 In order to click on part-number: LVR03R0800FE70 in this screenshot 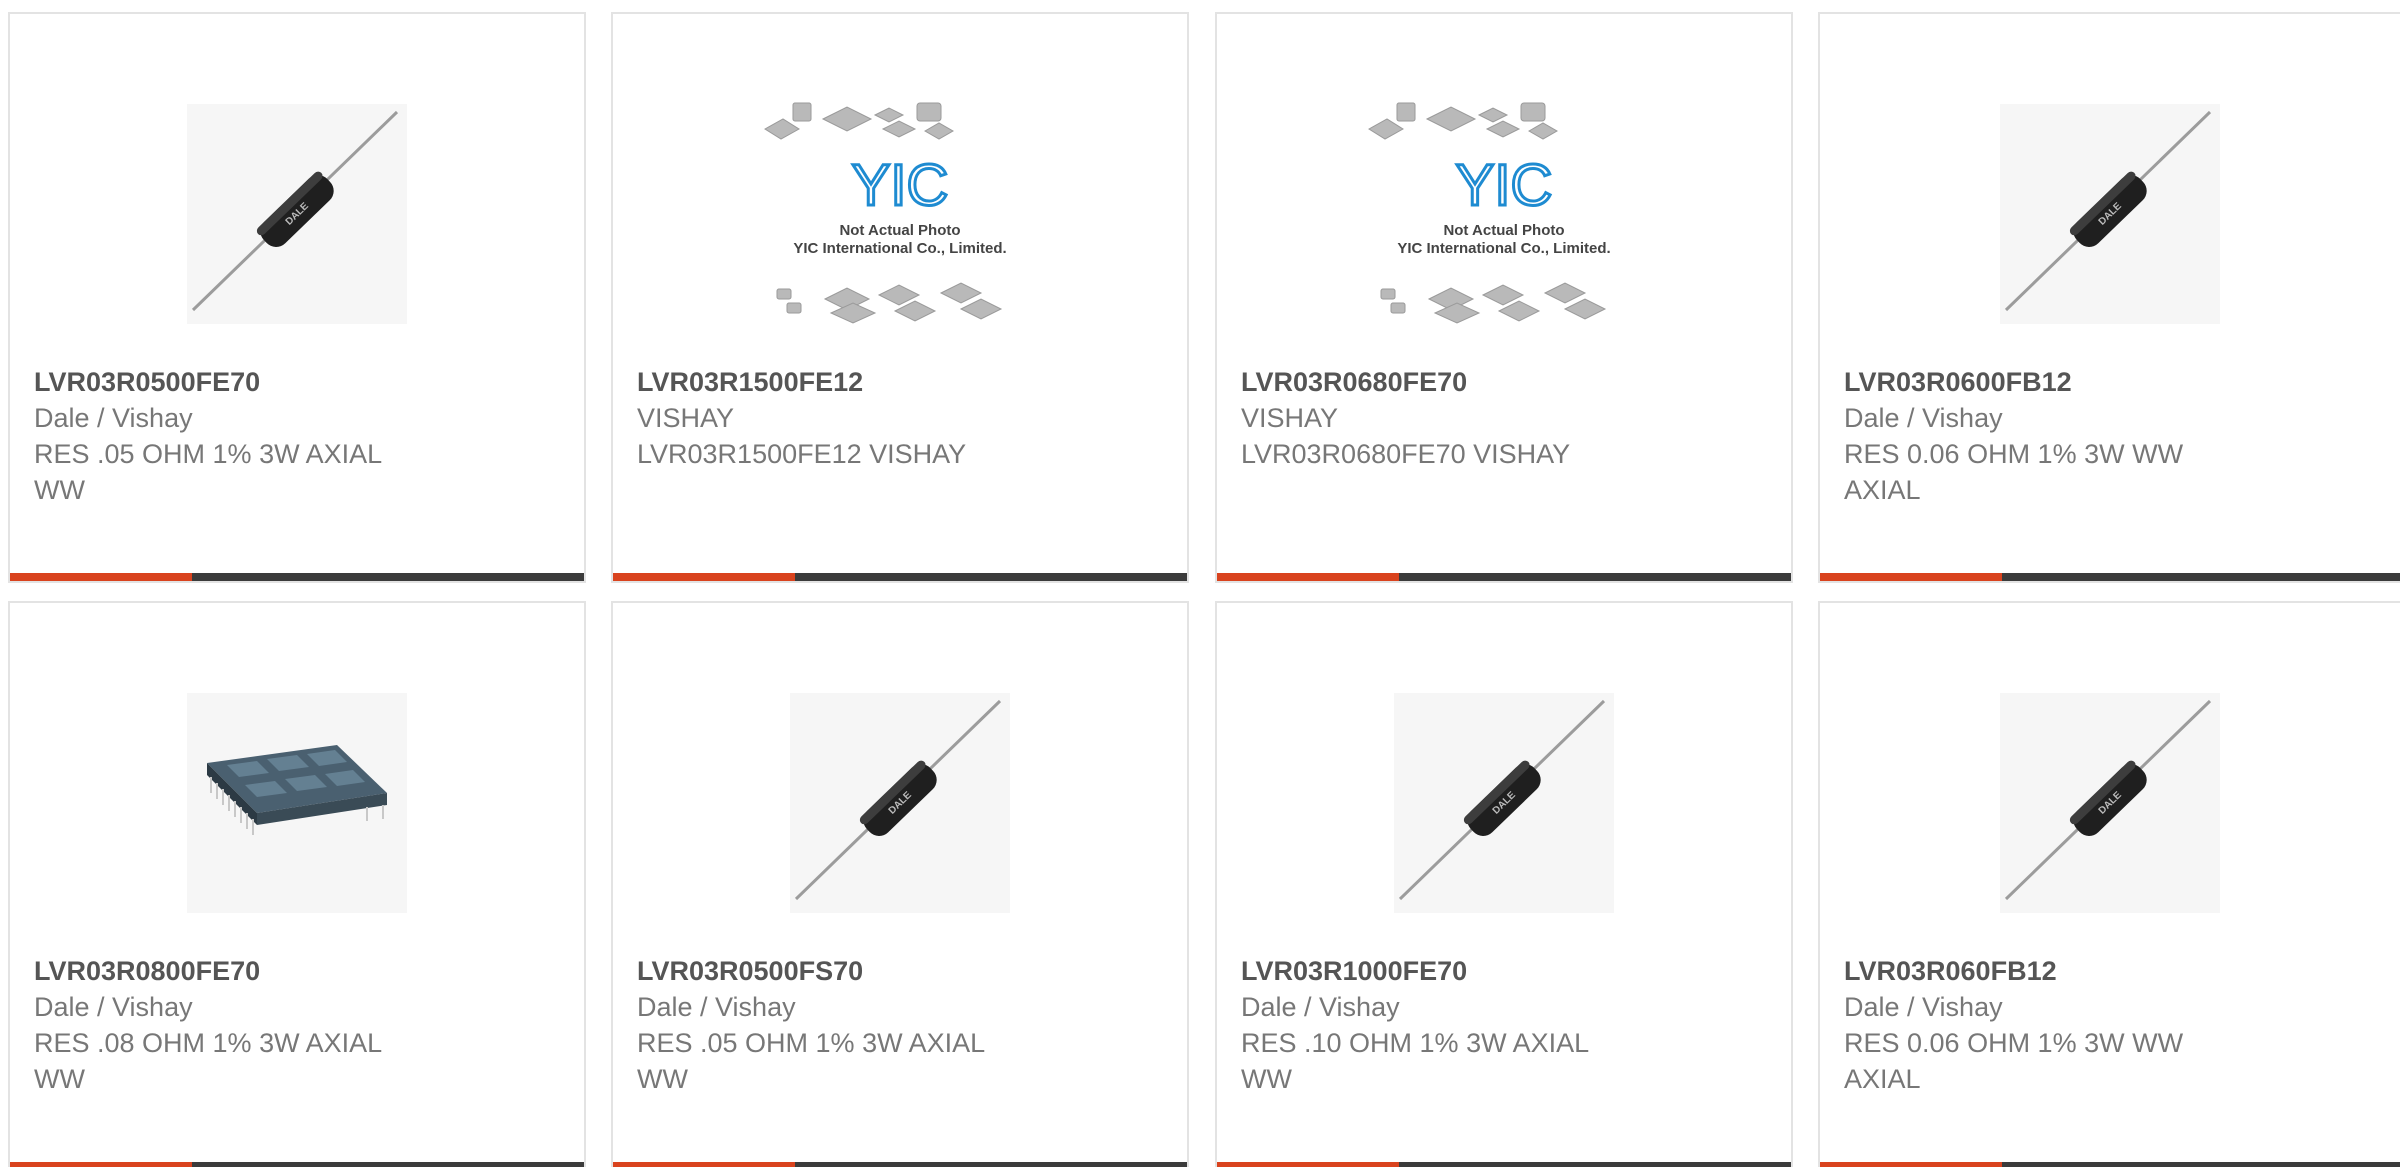, I will do `click(297, 971)`.